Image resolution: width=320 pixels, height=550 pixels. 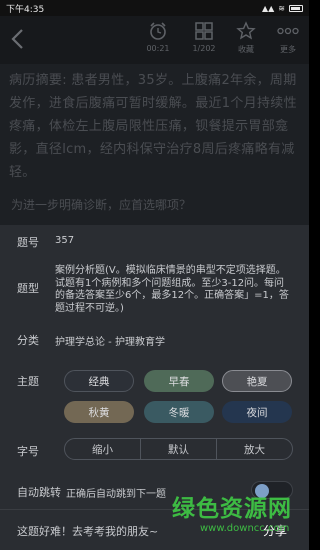 What do you see at coordinates (179, 381) in the screenshot?
I see `theme-spring-button: 早春` at bounding box center [179, 381].